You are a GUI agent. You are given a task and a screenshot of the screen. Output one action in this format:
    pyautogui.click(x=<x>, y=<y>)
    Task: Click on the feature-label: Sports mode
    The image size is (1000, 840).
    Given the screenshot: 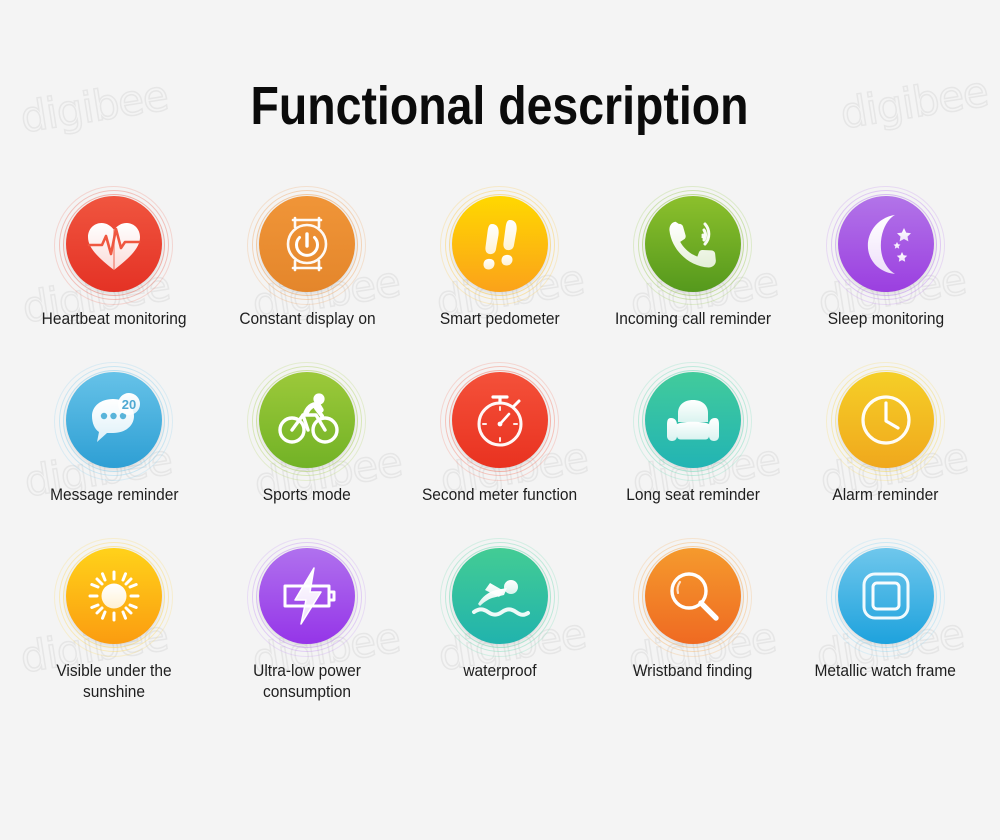 What is the action you would take?
    pyautogui.click(x=307, y=495)
    